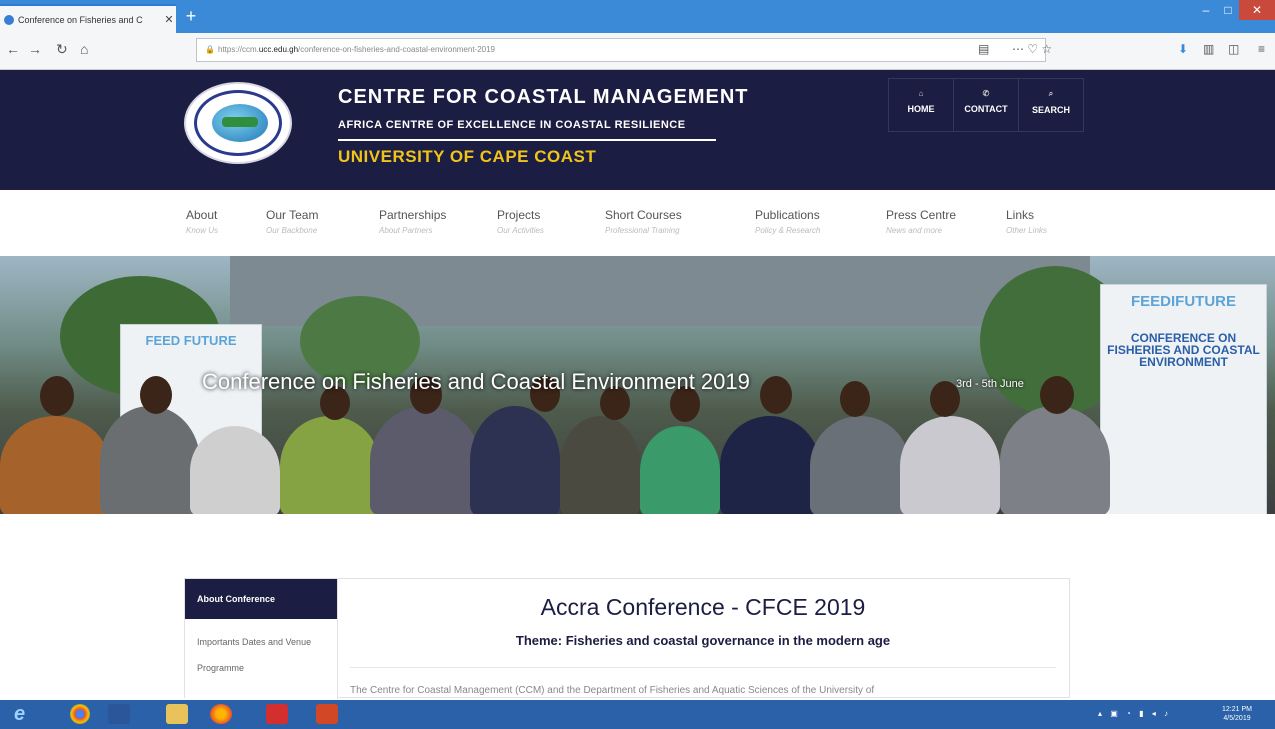 Image resolution: width=1275 pixels, height=729 pixels. Describe the element at coordinates (1261, 49) in the screenshot. I see `menu-icon: ≡` at that location.